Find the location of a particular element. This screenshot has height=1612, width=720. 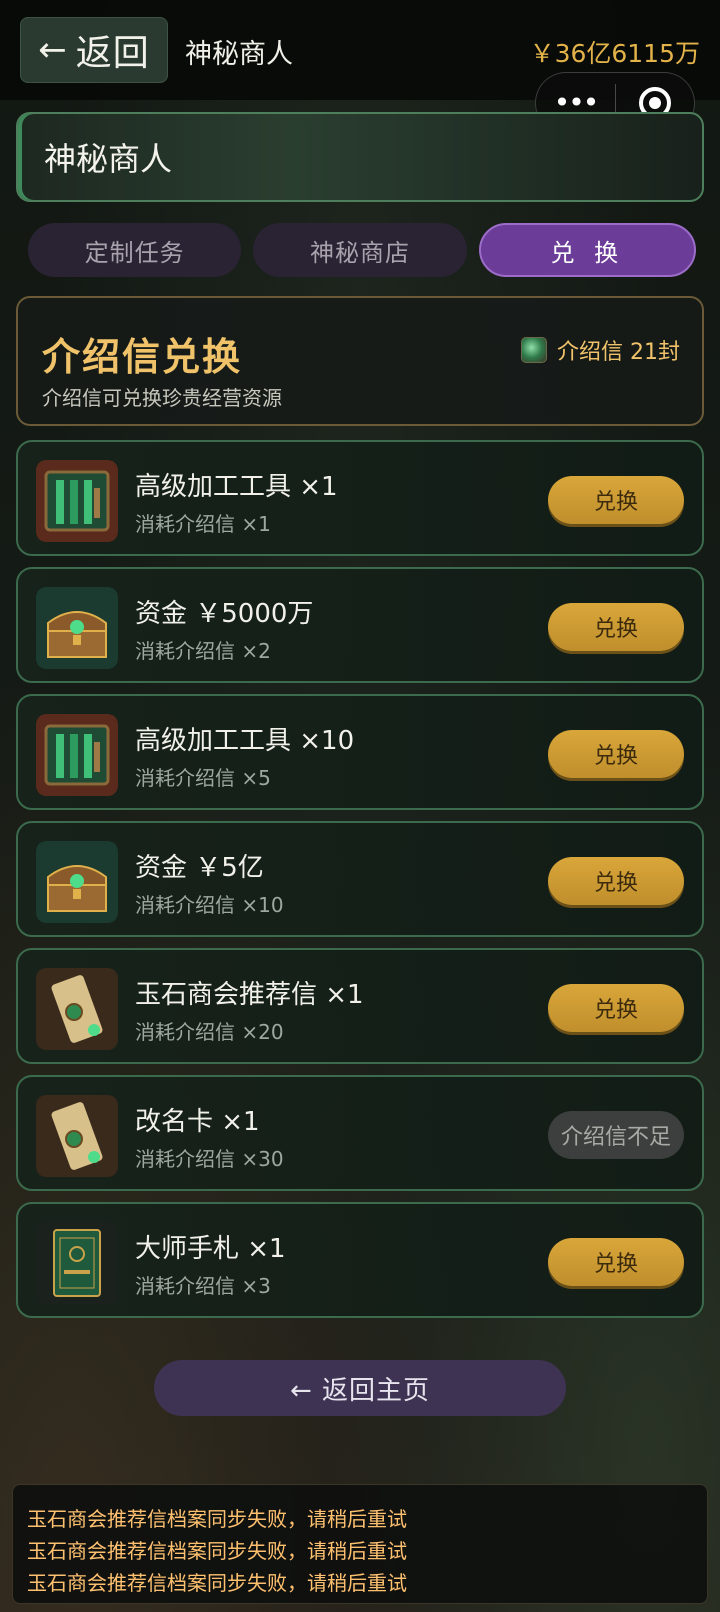

item-name: 改名卡 ×1 is located at coordinates (197, 1122).